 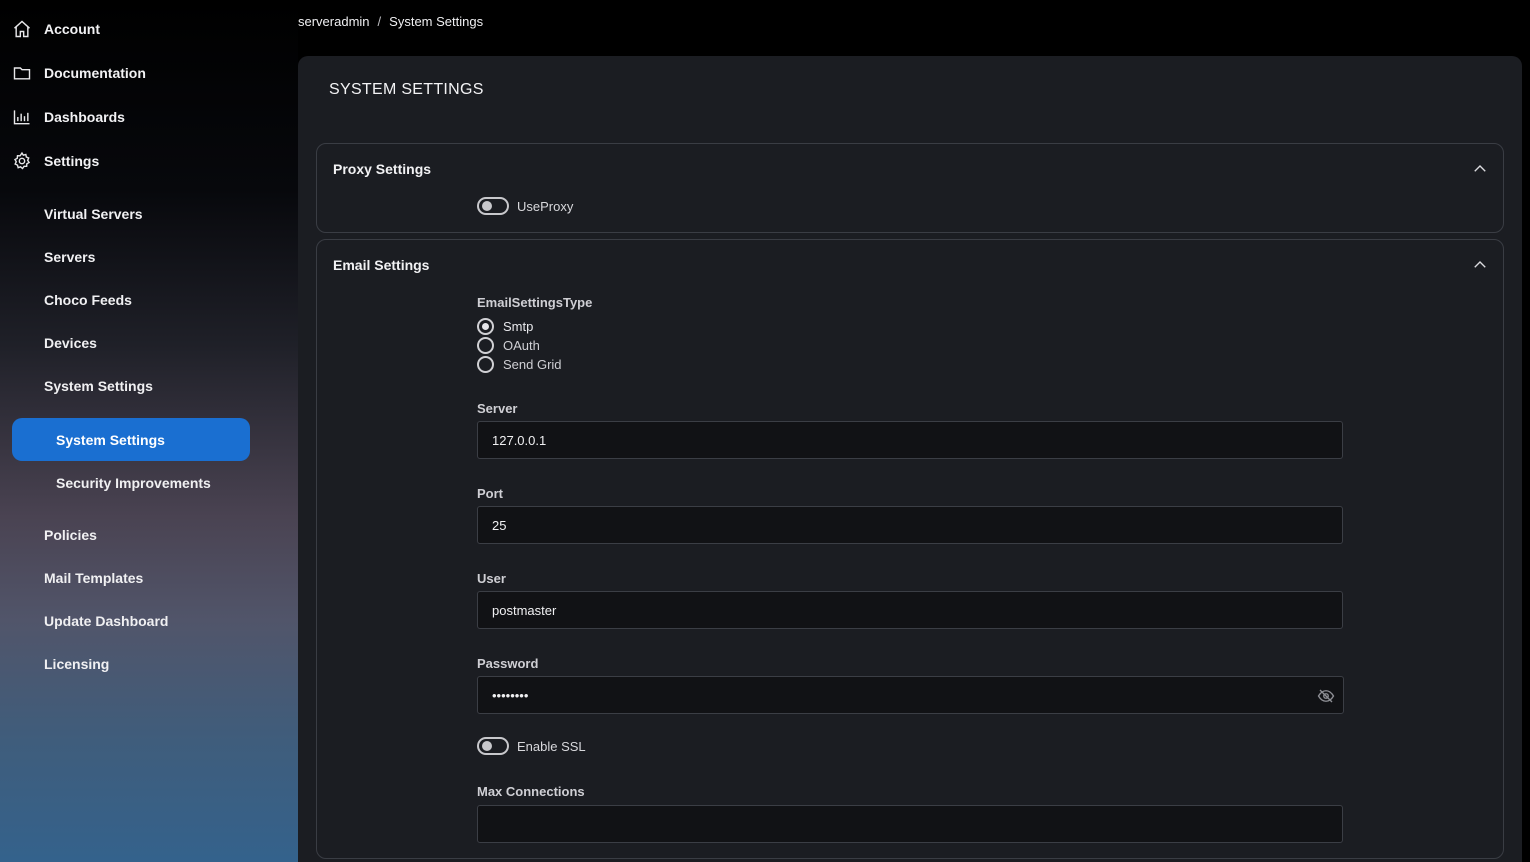 I want to click on sidebar-item-label: Dashboards, so click(x=84, y=117).